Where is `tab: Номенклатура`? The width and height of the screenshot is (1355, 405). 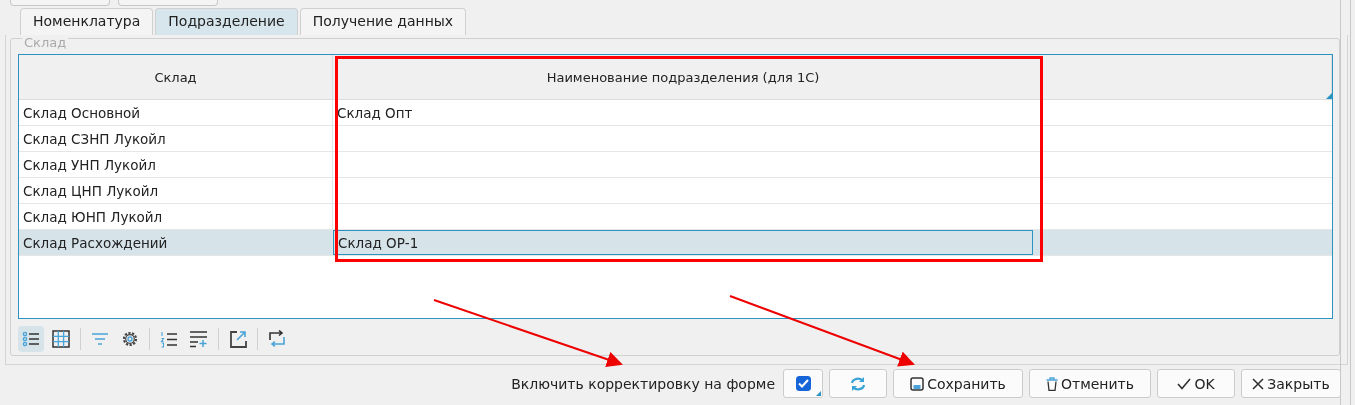
tab: Номенклатура is located at coordinates (87, 21).